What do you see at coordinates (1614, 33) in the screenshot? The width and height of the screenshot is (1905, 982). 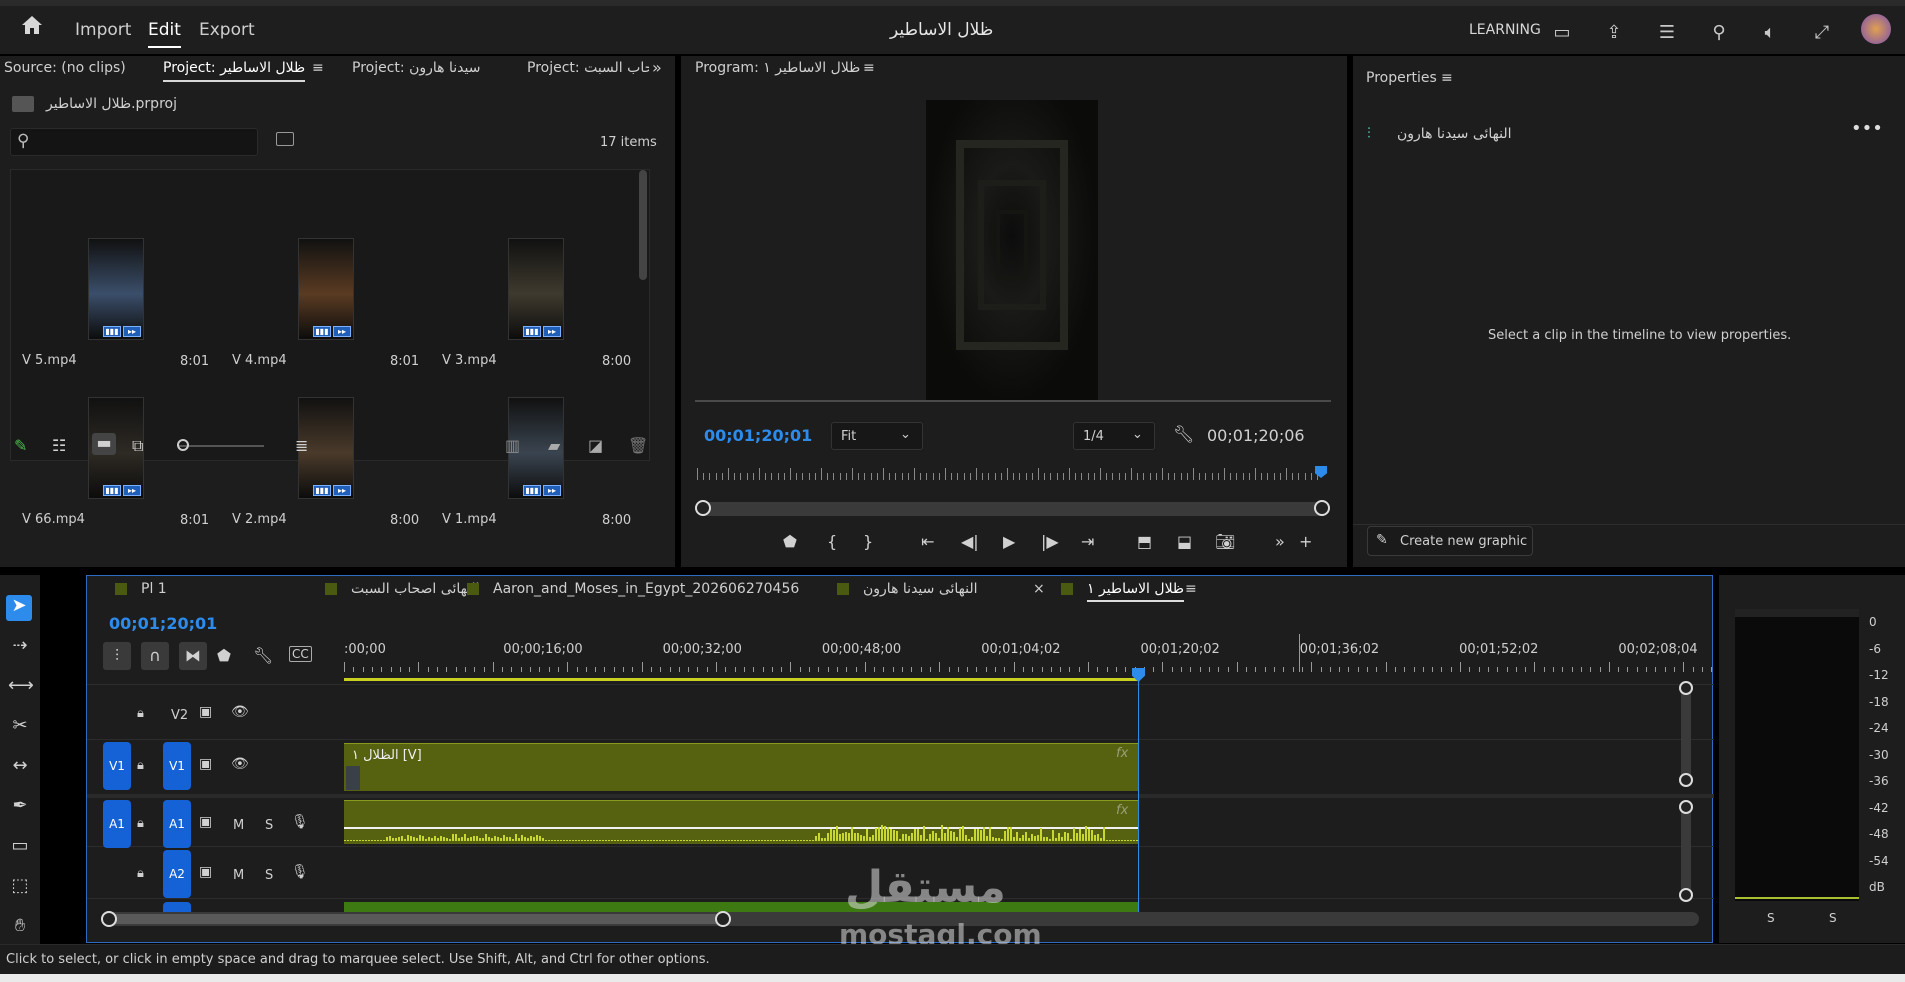 I see `share-icon: ⇪` at bounding box center [1614, 33].